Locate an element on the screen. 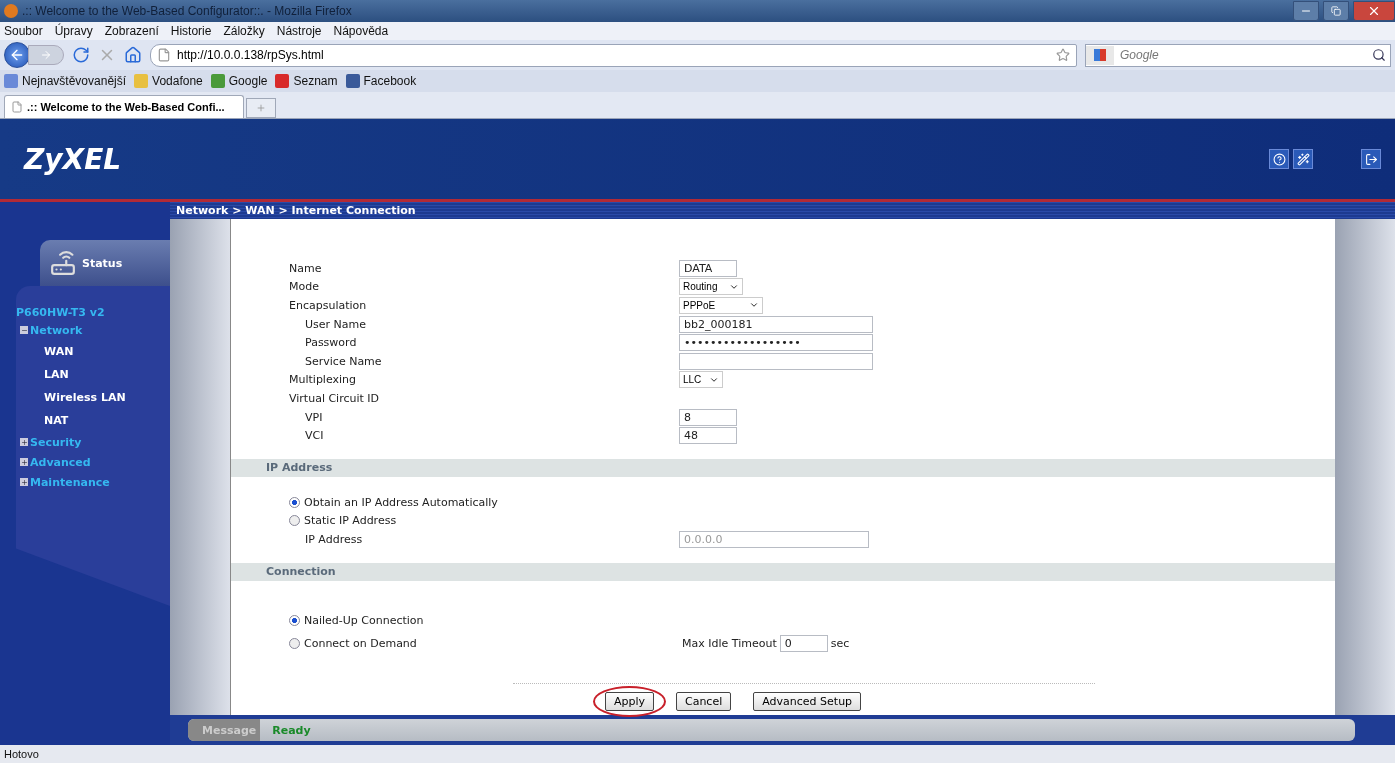 The width and height of the screenshot is (1395, 763). router-icon is located at coordinates (63, 263).